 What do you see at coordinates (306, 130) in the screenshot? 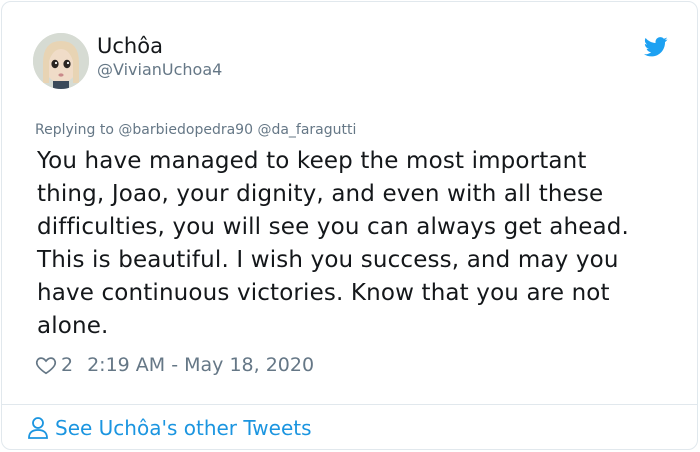
I see `mention-link: @da_faragutti` at bounding box center [306, 130].